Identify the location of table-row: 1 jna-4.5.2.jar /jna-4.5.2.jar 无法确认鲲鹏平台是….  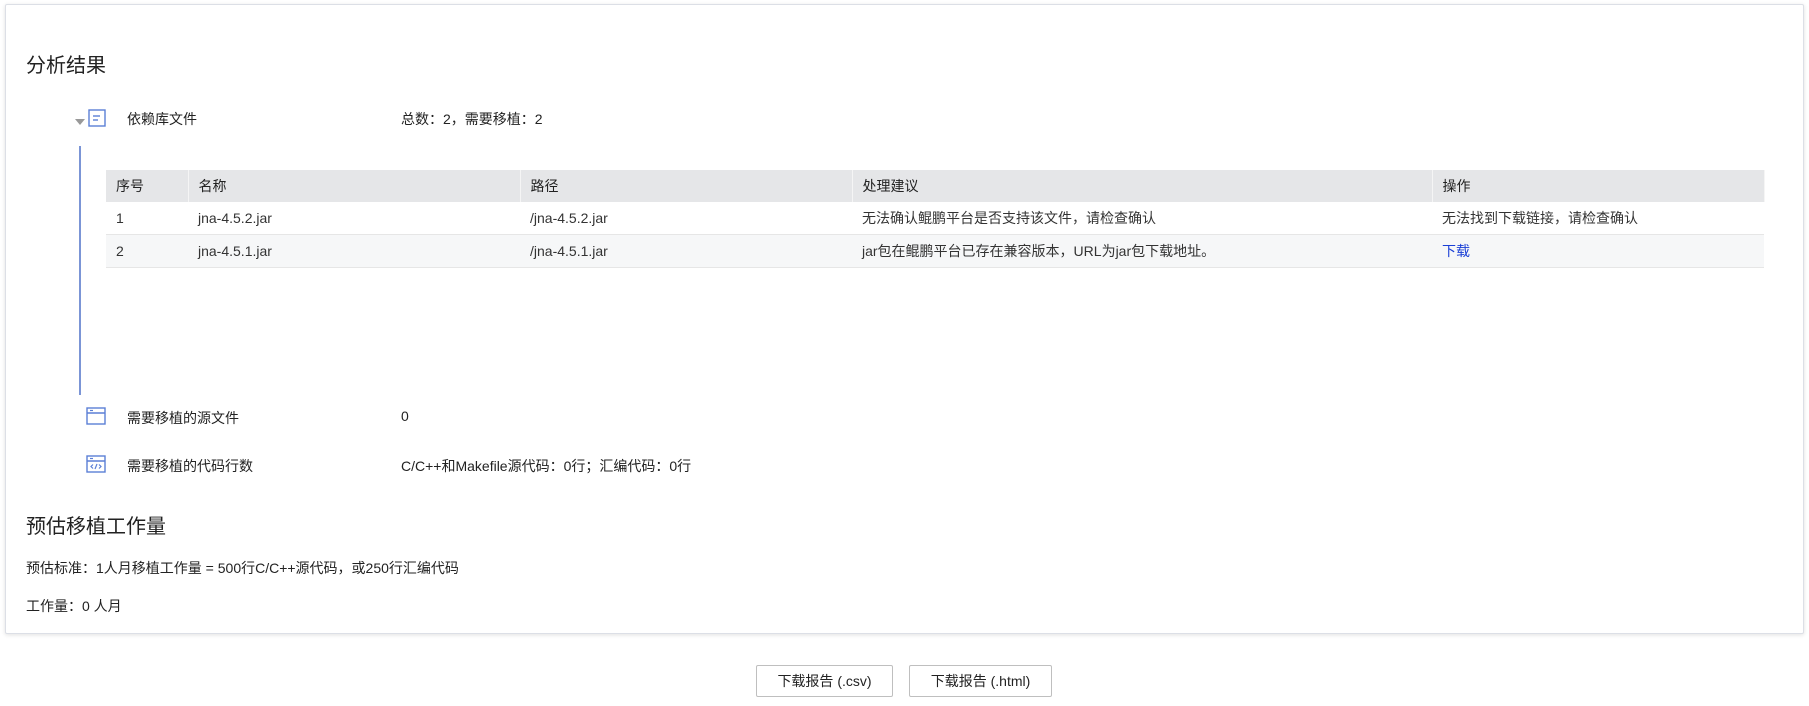
(935, 218).